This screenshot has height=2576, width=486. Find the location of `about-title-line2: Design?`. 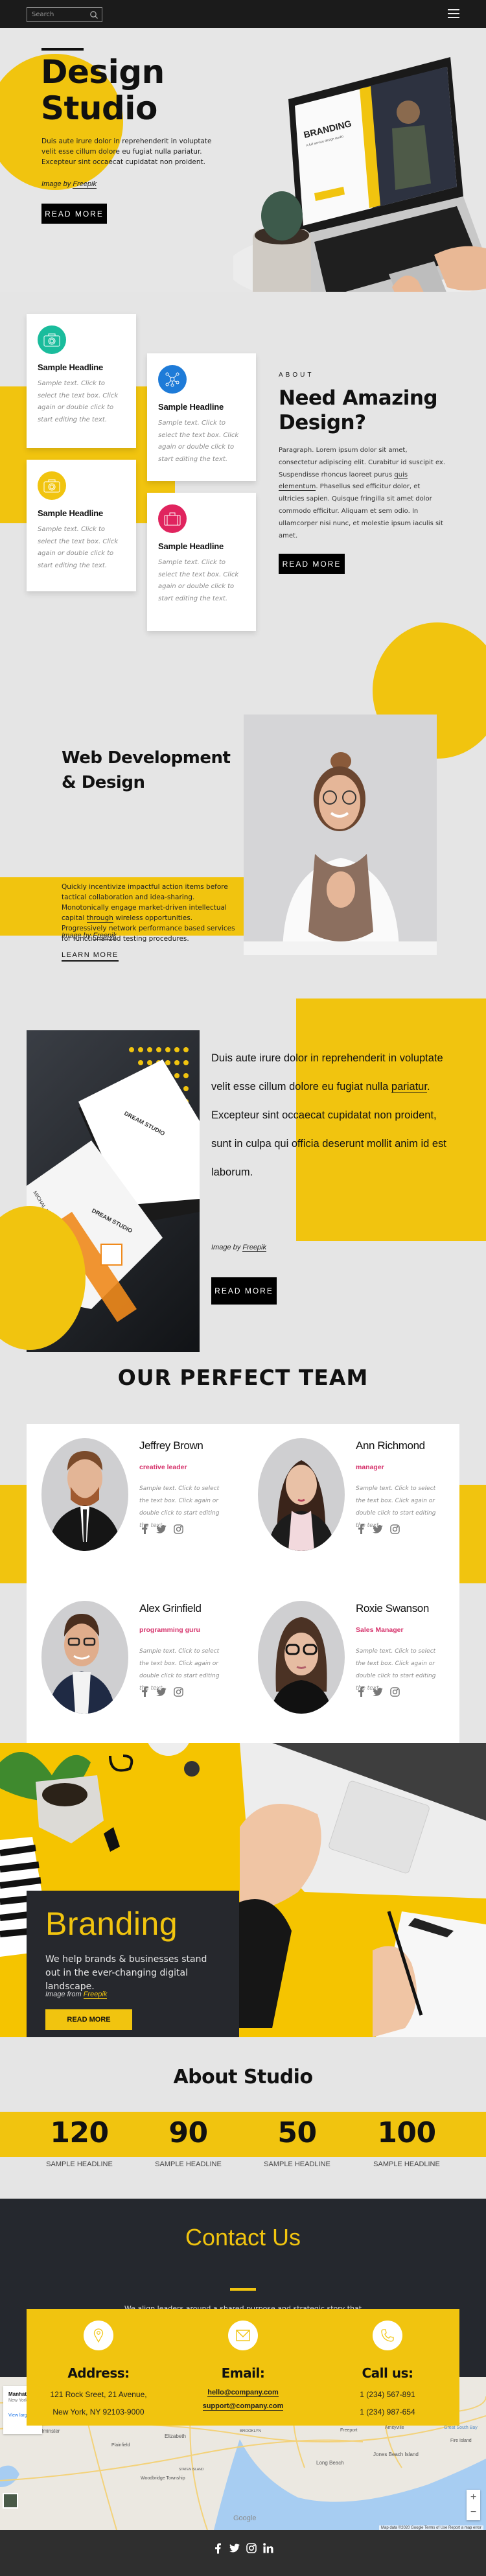

about-title-line2: Design? is located at coordinates (322, 422).